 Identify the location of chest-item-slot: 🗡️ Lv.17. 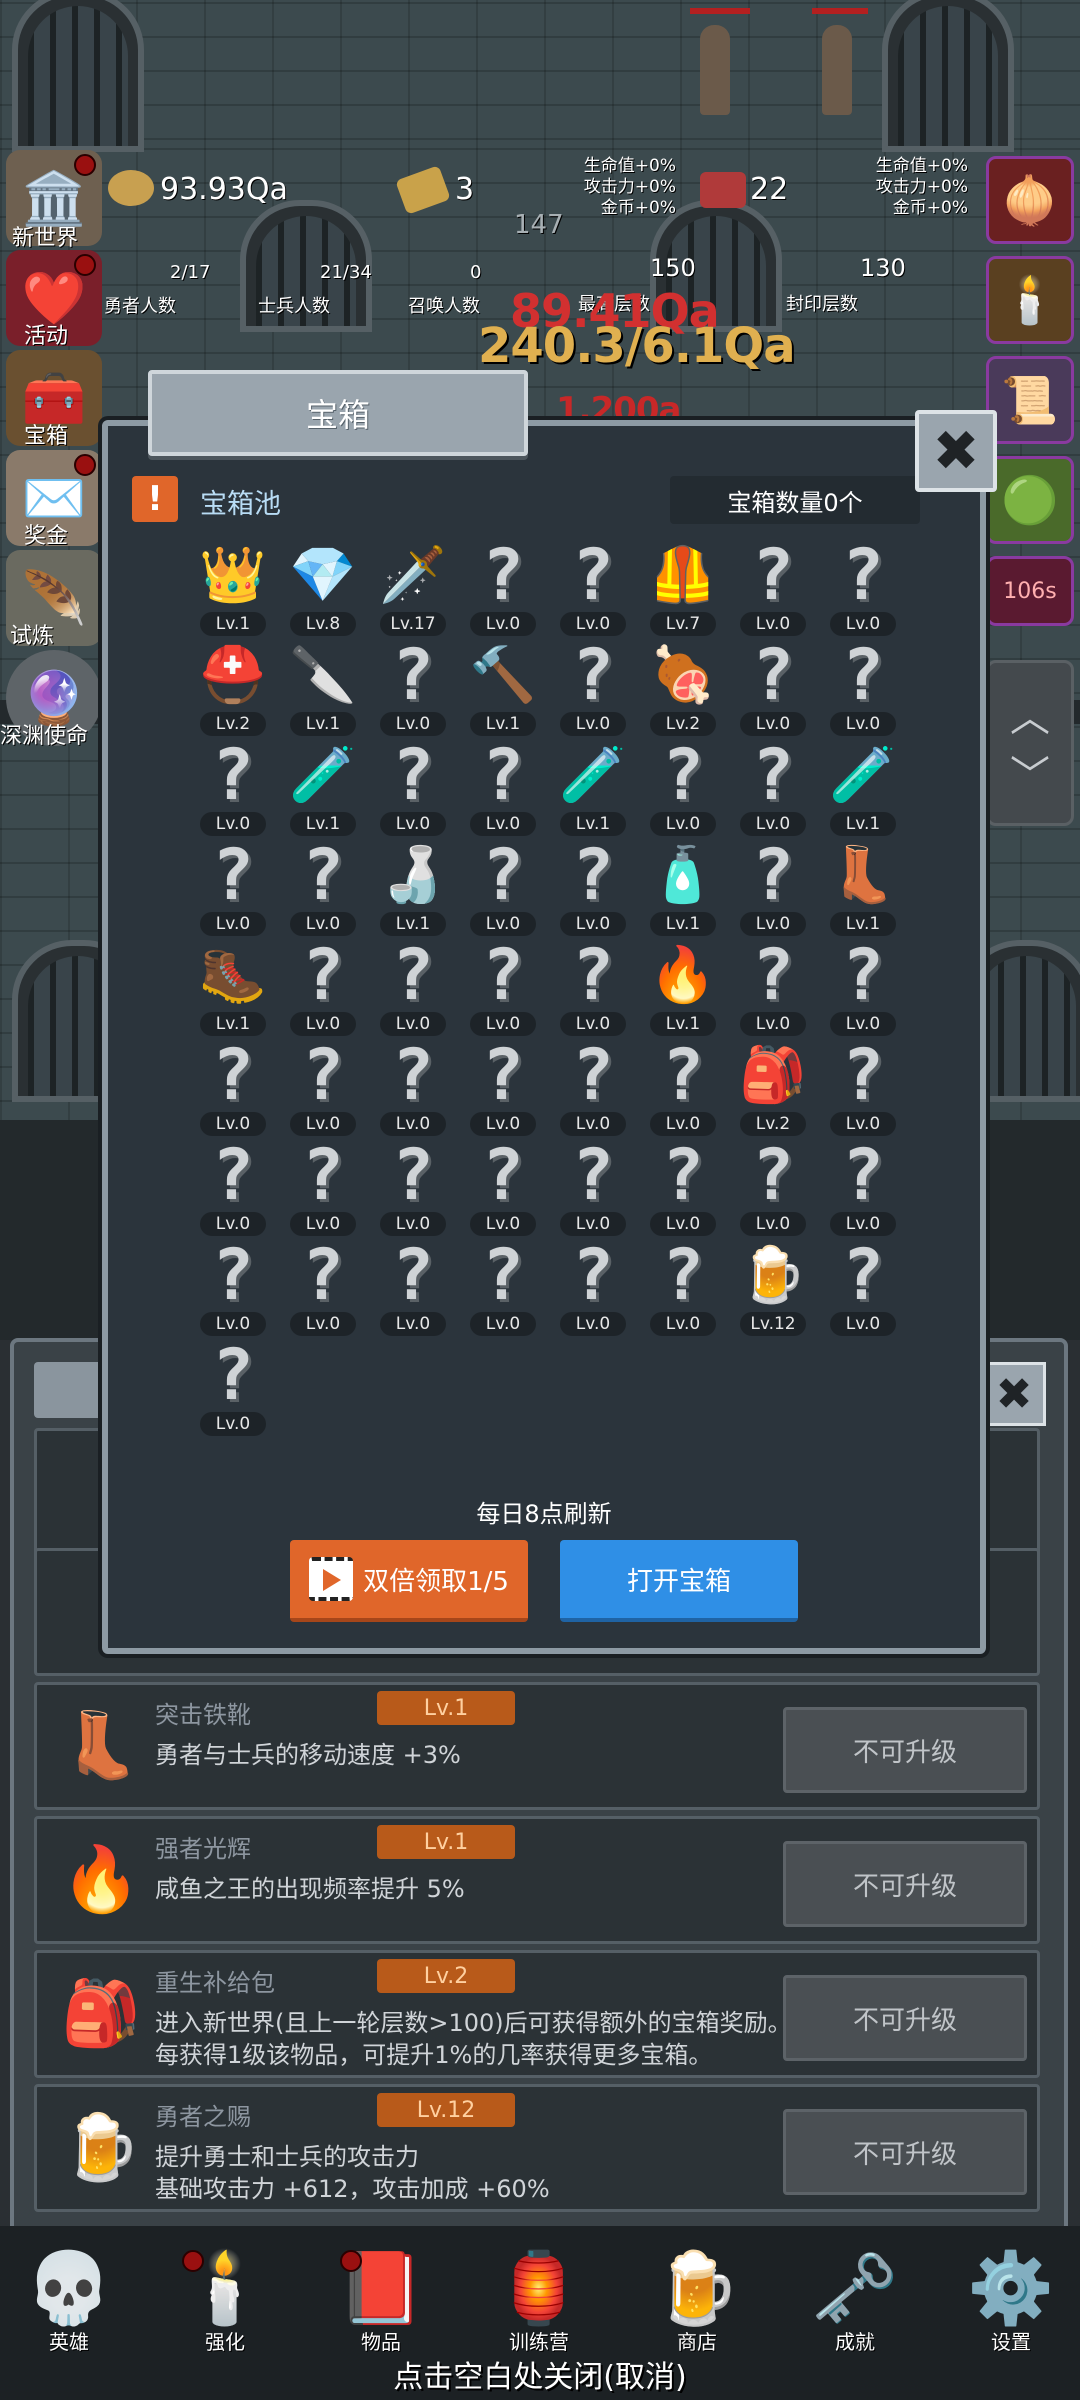
(413, 590).